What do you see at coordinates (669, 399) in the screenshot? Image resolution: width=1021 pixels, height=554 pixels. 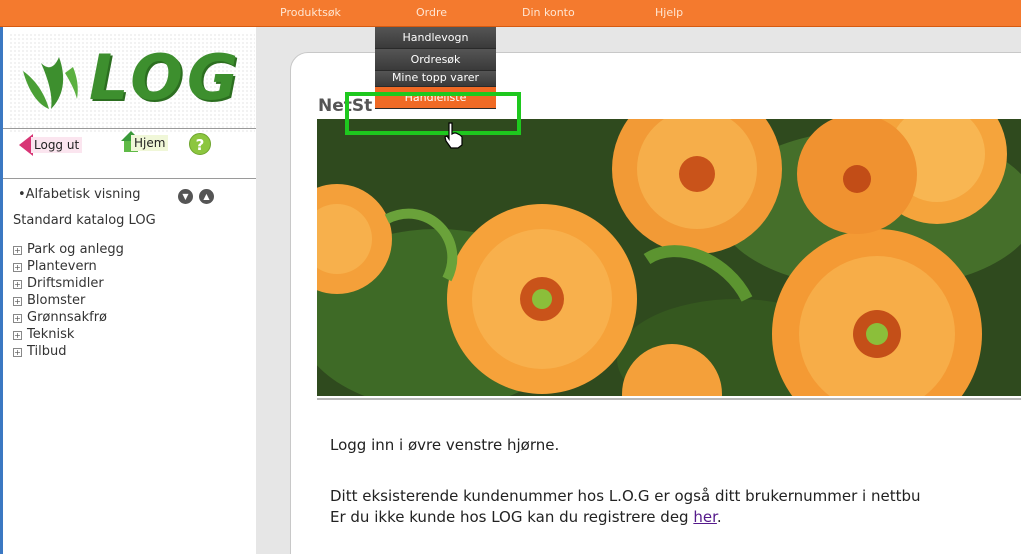 I see `hero-divider` at bounding box center [669, 399].